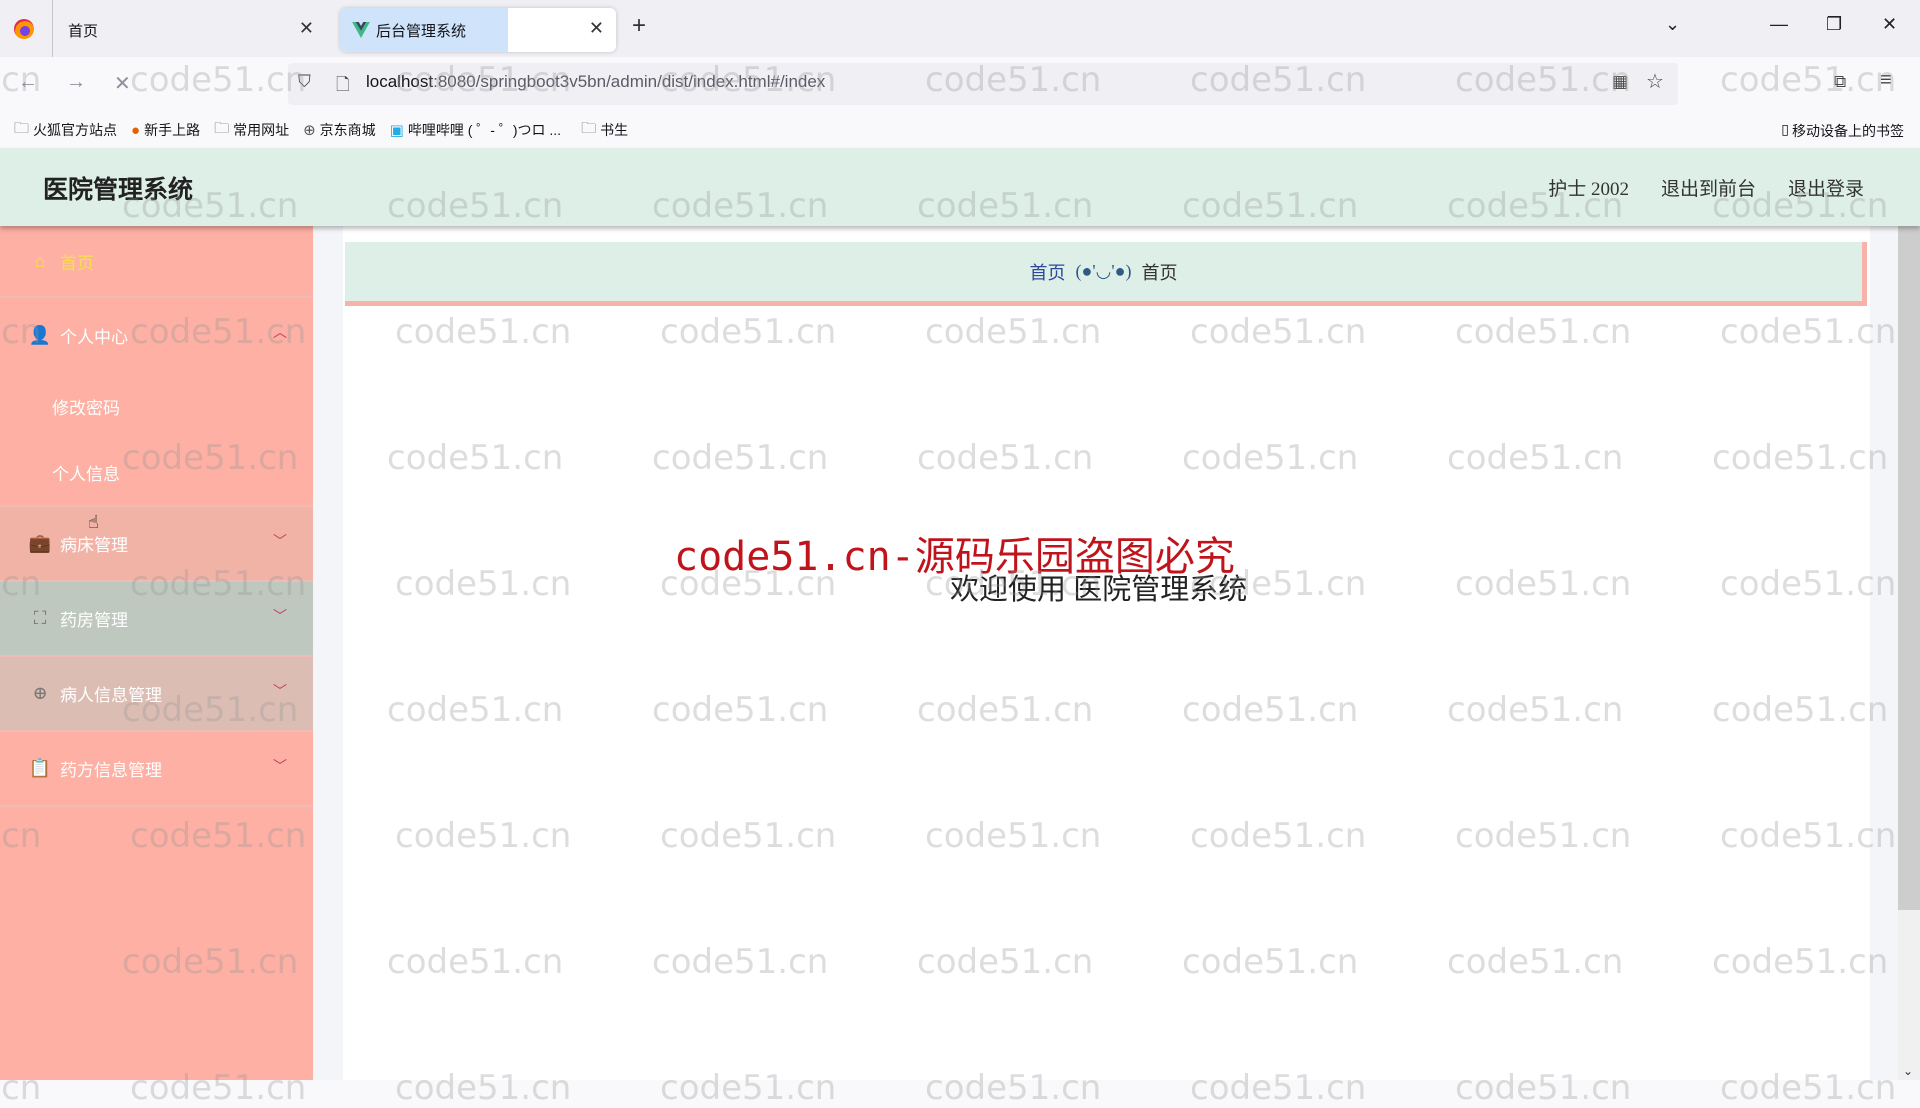  I want to click on target-icon: ⊕, so click(40, 693).